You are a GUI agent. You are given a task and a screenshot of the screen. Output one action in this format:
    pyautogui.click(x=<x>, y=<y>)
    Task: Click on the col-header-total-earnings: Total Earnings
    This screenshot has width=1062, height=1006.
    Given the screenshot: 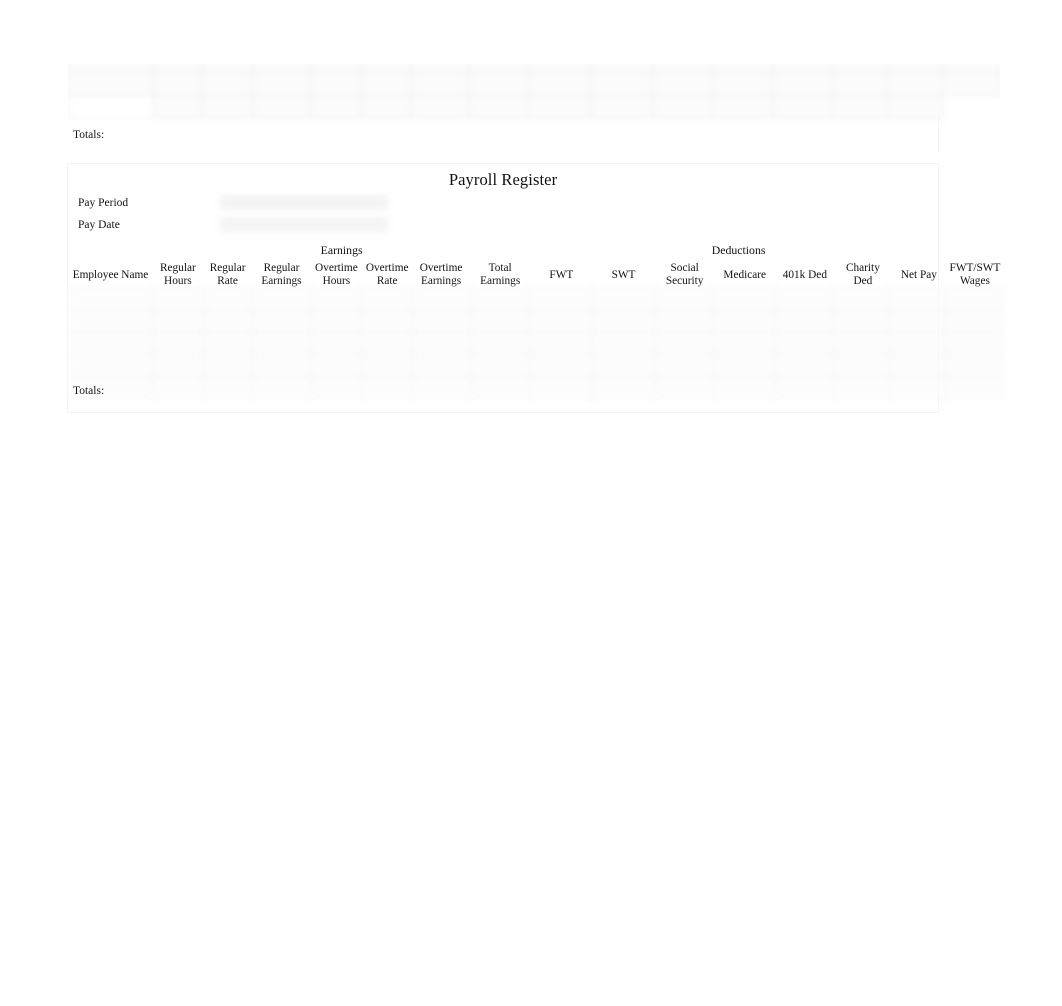 What is the action you would take?
    pyautogui.click(x=500, y=275)
    